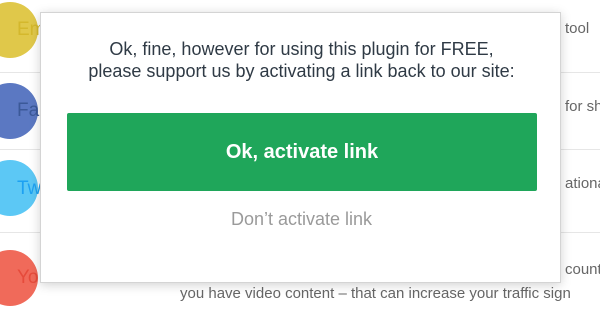 The image size is (600, 312). What do you see at coordinates (582, 183) in the screenshot?
I see `service-description: ational` at bounding box center [582, 183].